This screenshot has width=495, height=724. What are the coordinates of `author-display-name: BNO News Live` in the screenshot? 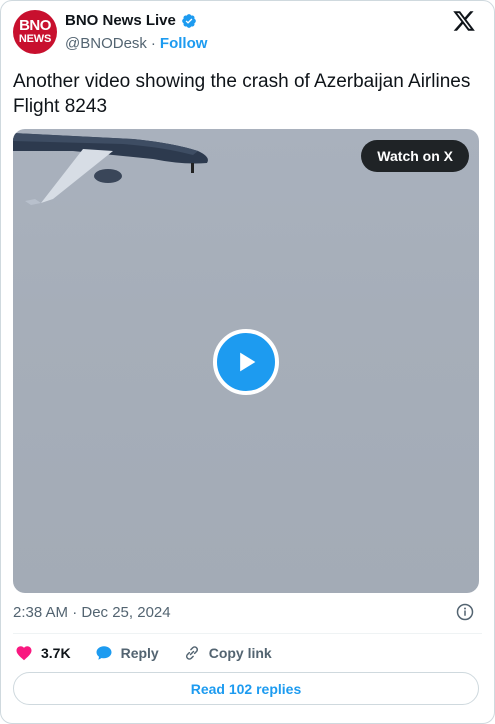 It's located at (120, 20).